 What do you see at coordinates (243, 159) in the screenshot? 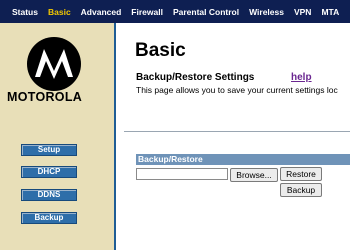
I see `panel-header: Backup/Restore` at bounding box center [243, 159].